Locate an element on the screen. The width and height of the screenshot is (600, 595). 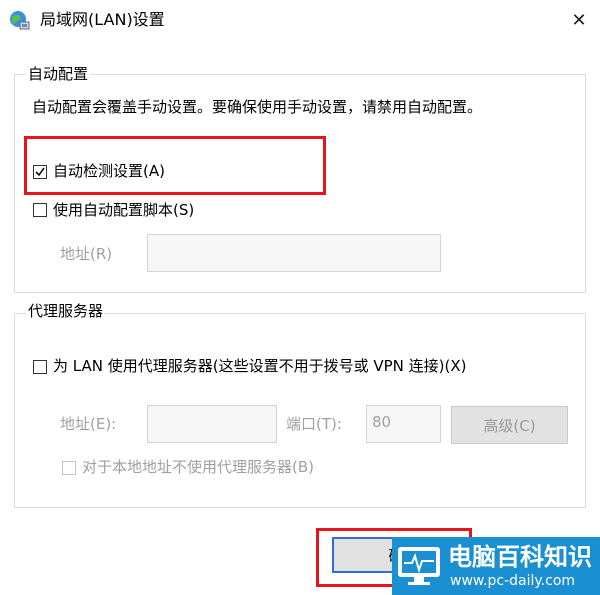
use-proxy-checkbox is located at coordinates (40, 367).